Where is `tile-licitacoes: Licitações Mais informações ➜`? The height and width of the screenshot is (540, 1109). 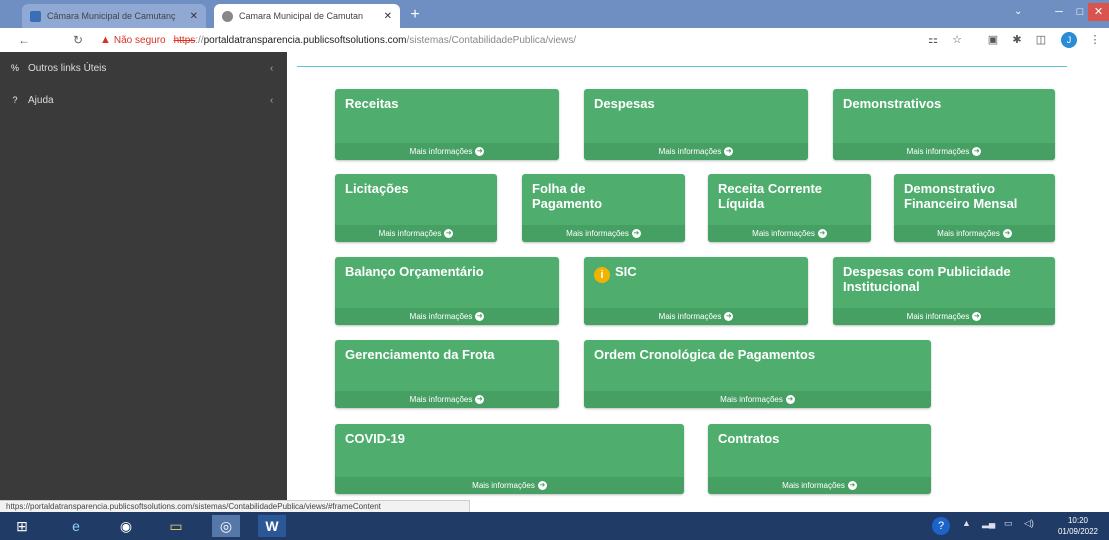
tile-licitacoes: Licitações Mais informações ➜ is located at coordinates (416, 208).